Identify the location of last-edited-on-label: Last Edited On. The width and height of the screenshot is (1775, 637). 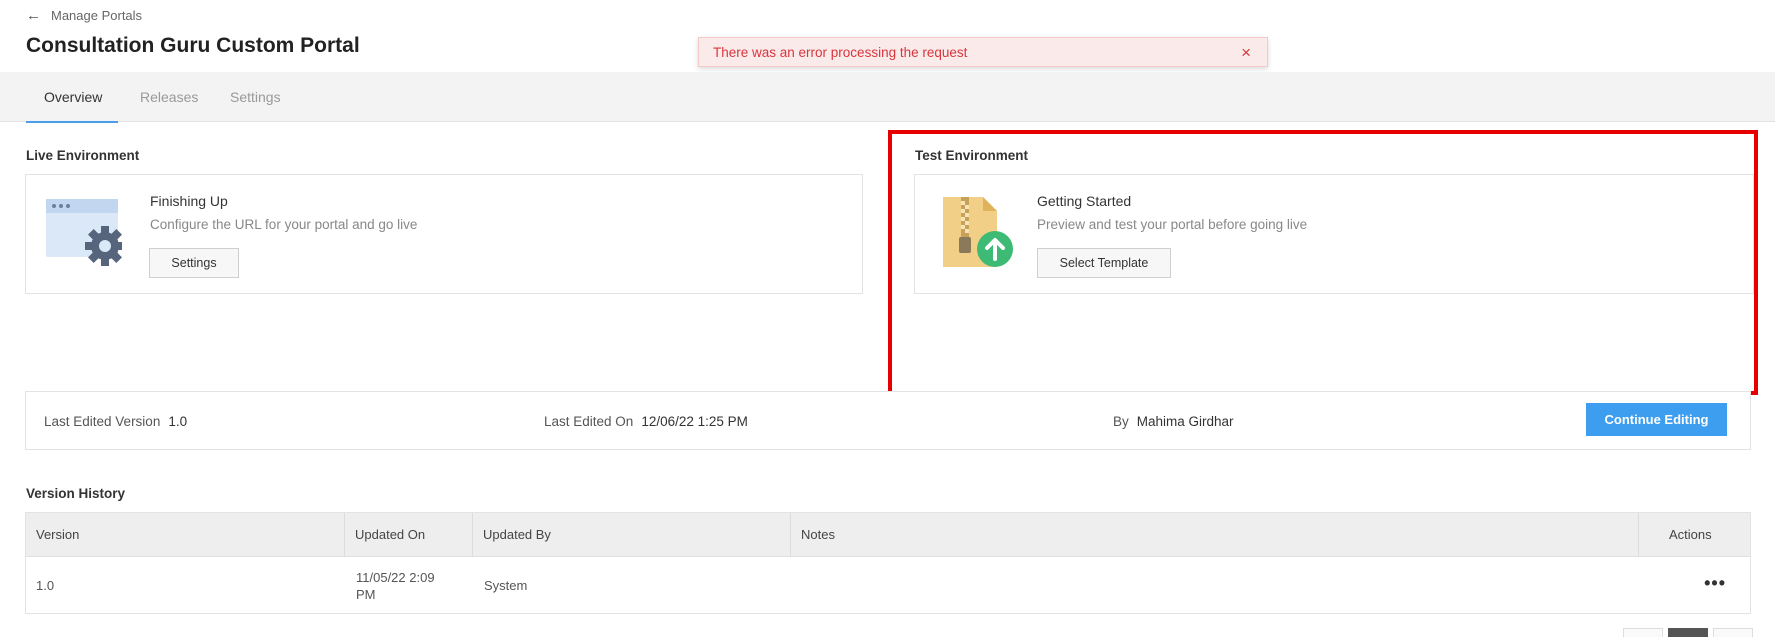
(589, 421).